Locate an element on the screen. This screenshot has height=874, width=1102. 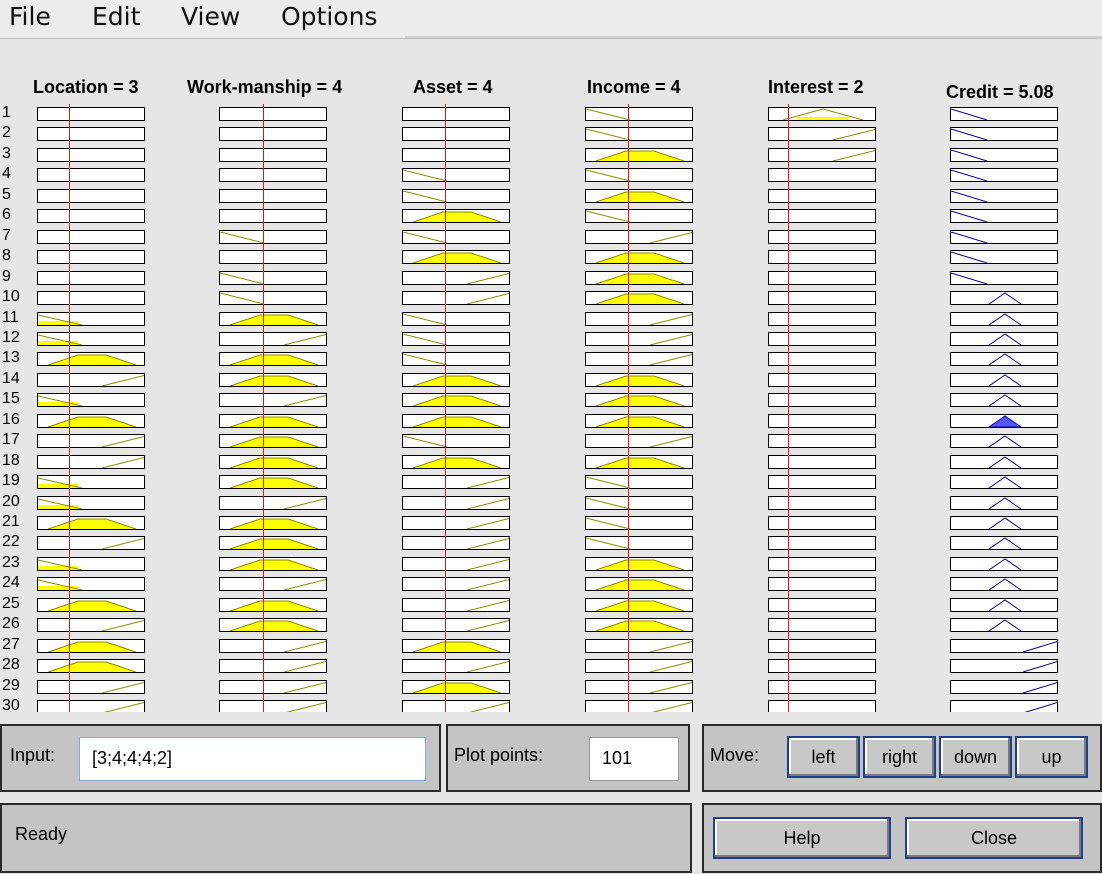
rule-number: 10 is located at coordinates (11, 296).